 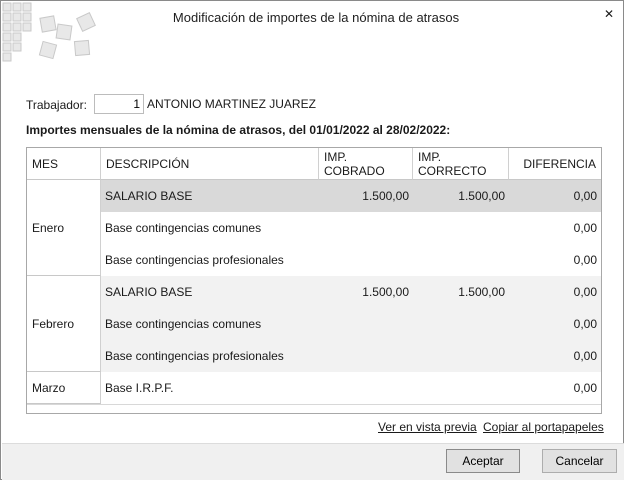 What do you see at coordinates (609, 14) in the screenshot?
I see `close-icon: ✕` at bounding box center [609, 14].